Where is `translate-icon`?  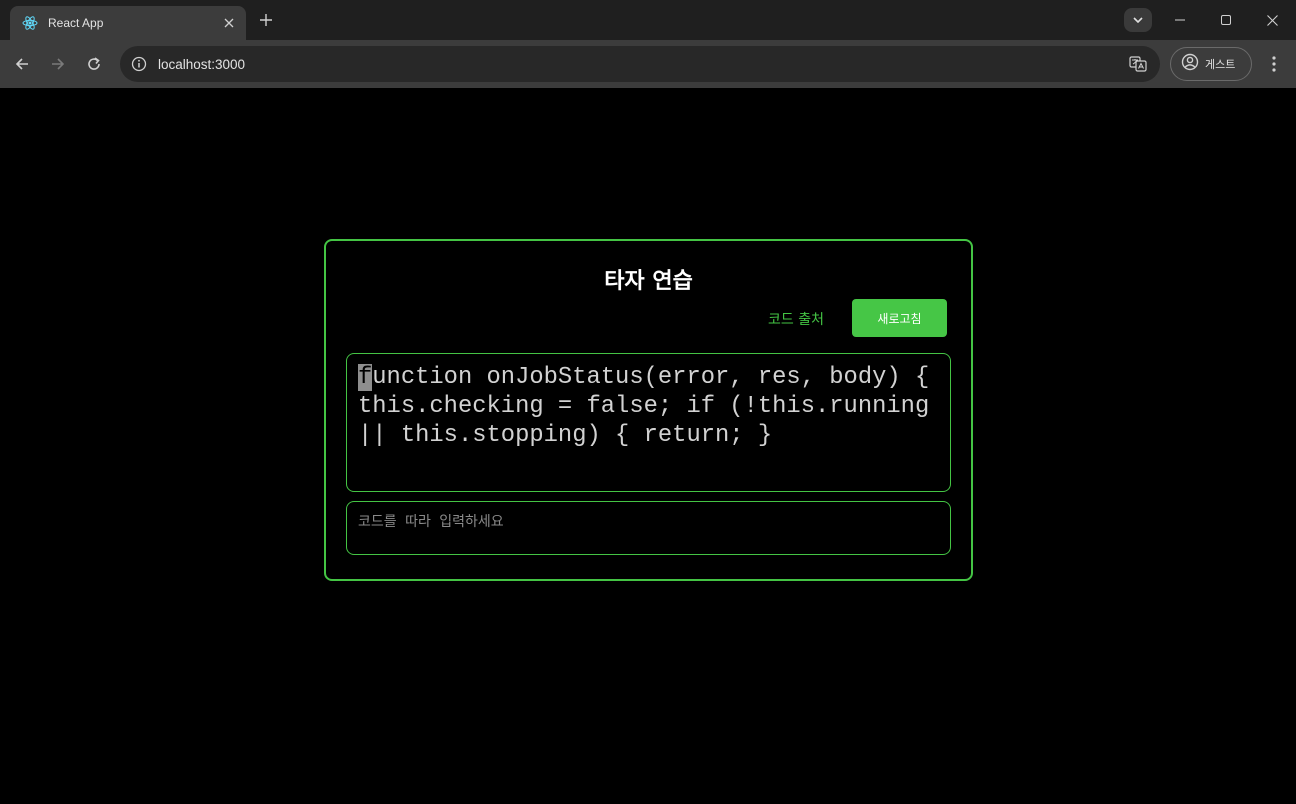 translate-icon is located at coordinates (1138, 64).